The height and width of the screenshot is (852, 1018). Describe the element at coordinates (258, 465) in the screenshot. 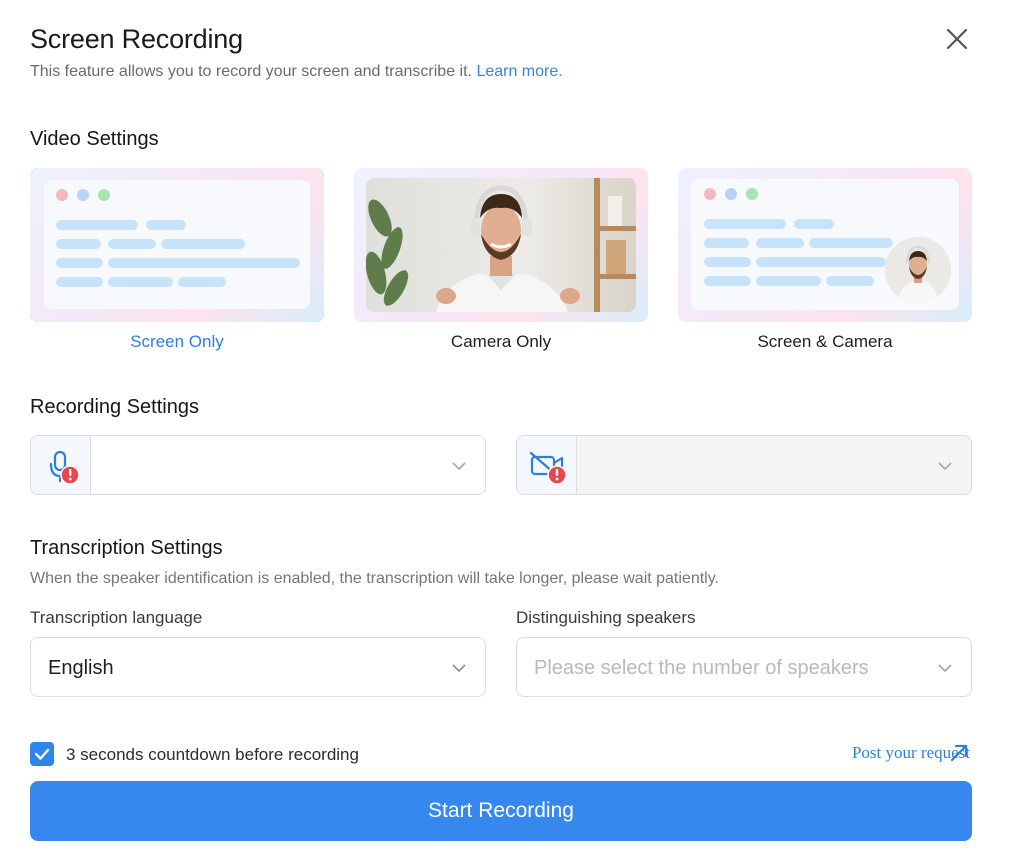

I see `microphone-select` at that location.